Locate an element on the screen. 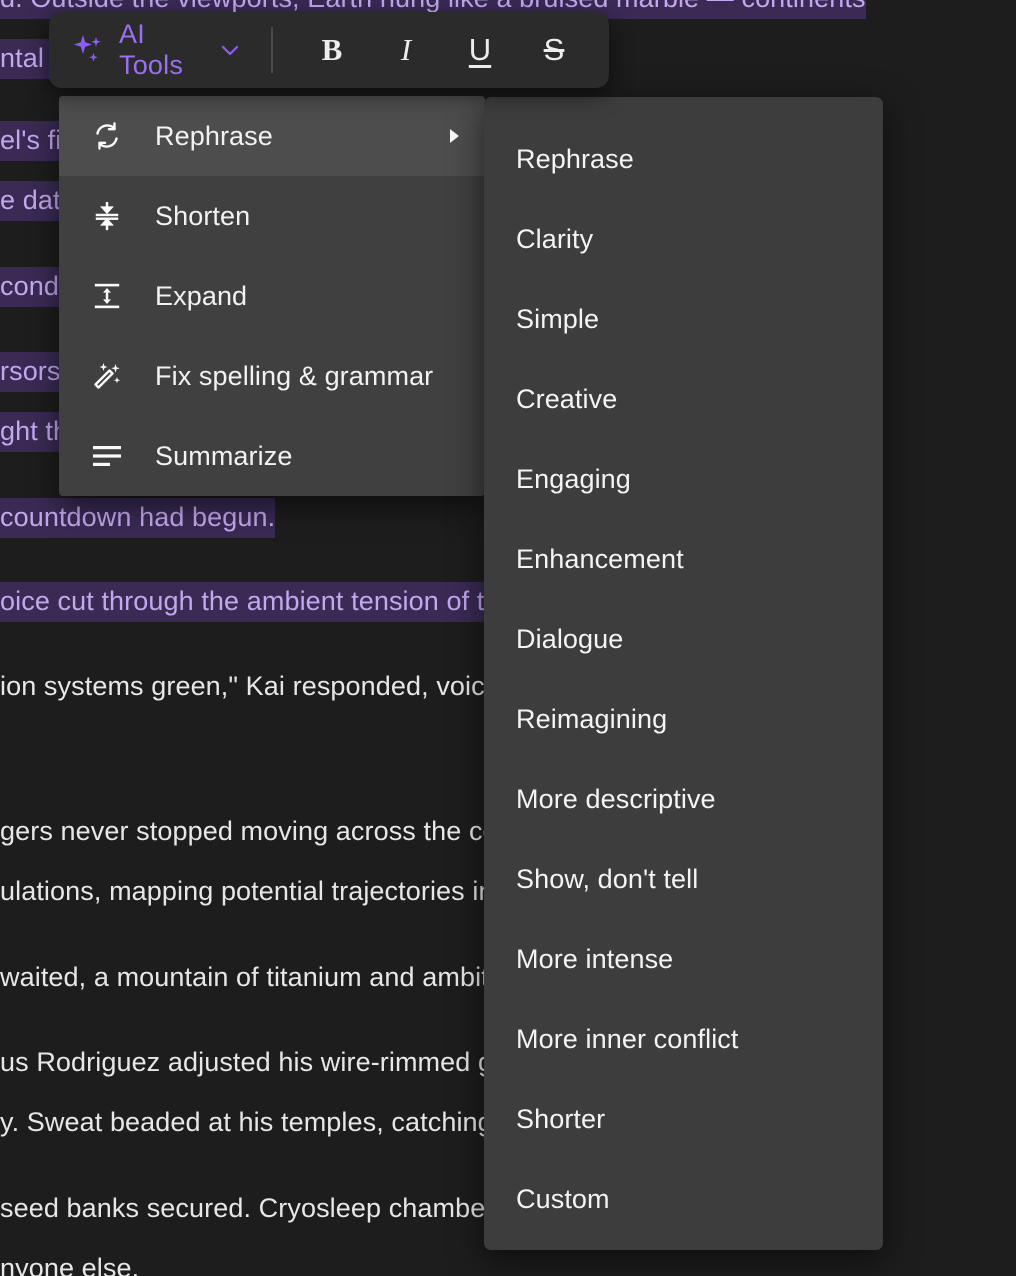 This screenshot has width=1016, height=1276. submenu-item-clarity: Clarity is located at coordinates (683, 239).